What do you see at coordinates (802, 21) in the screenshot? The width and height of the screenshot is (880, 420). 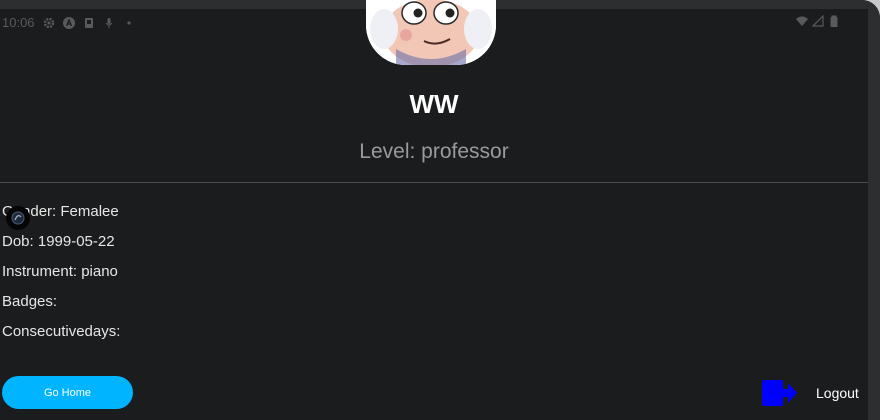 I see `wifi-icon` at bounding box center [802, 21].